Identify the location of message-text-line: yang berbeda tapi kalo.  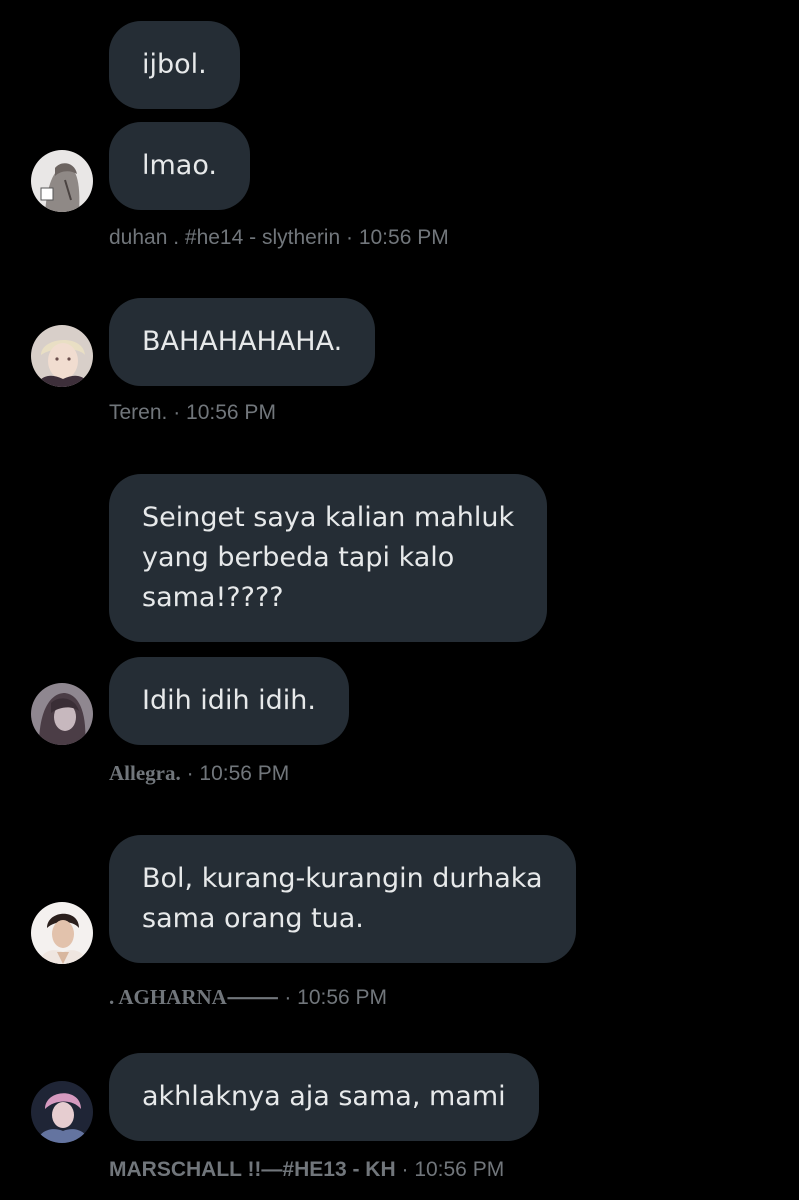
(298, 557).